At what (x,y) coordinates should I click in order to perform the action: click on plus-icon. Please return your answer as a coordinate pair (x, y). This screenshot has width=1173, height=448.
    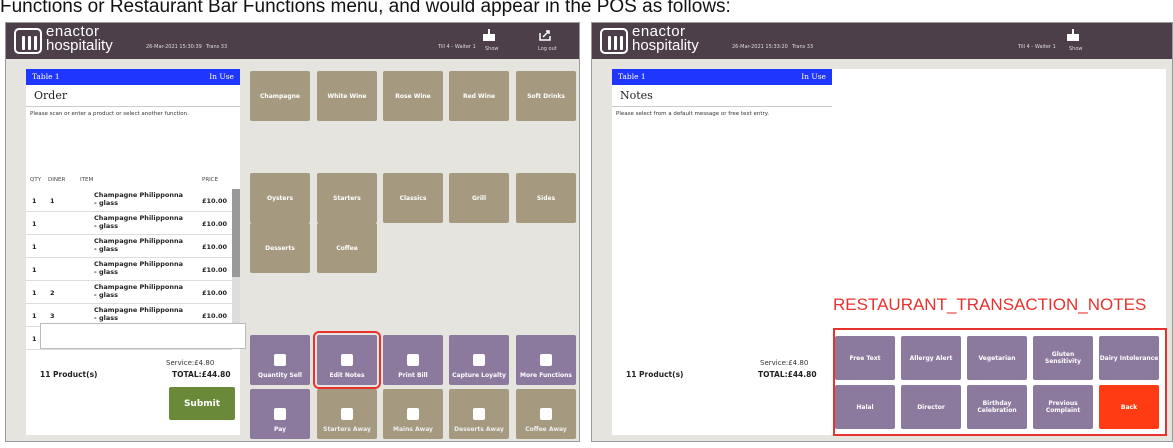
    Looking at the image, I should click on (280, 360).